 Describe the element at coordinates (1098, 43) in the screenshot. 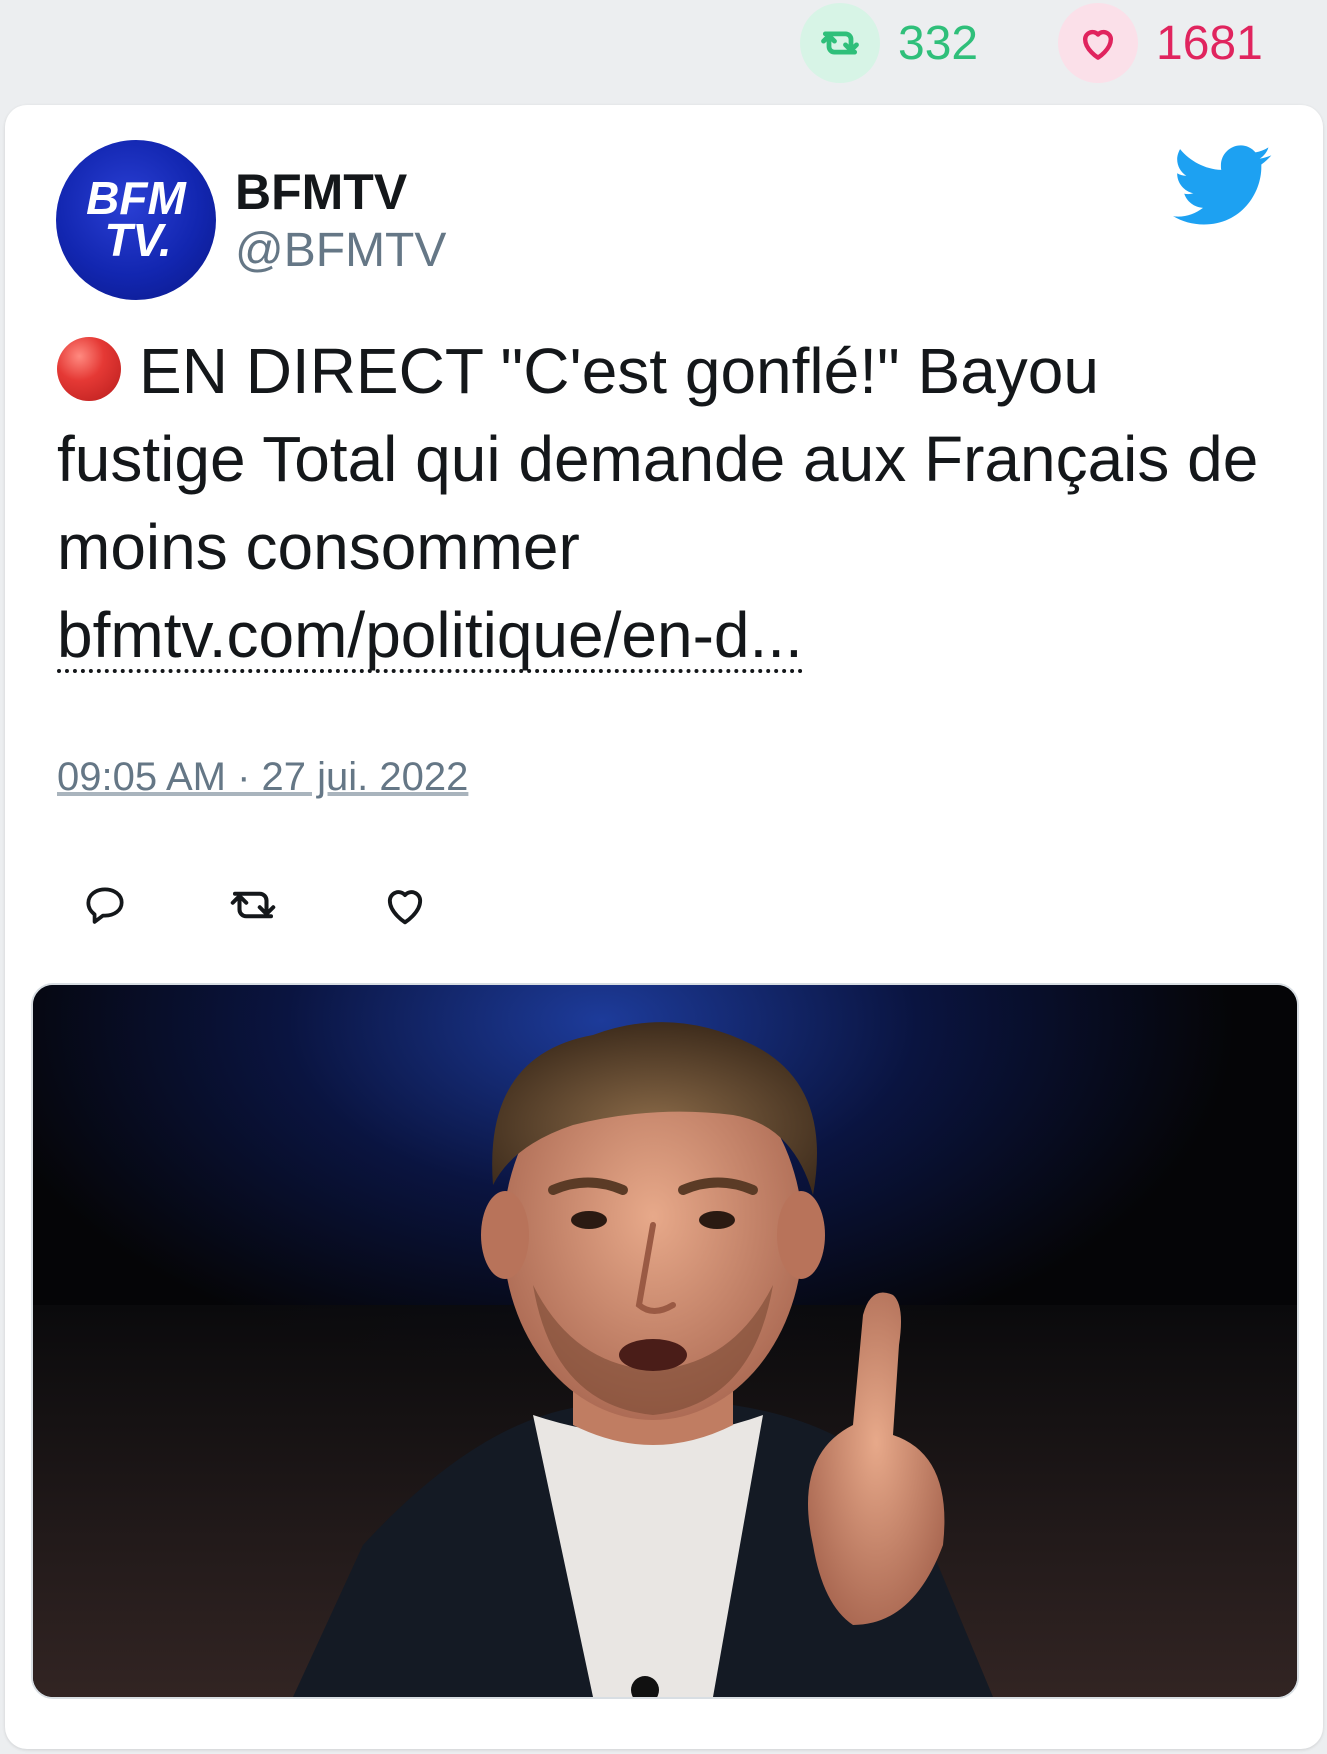

I see `heart-icon` at that location.